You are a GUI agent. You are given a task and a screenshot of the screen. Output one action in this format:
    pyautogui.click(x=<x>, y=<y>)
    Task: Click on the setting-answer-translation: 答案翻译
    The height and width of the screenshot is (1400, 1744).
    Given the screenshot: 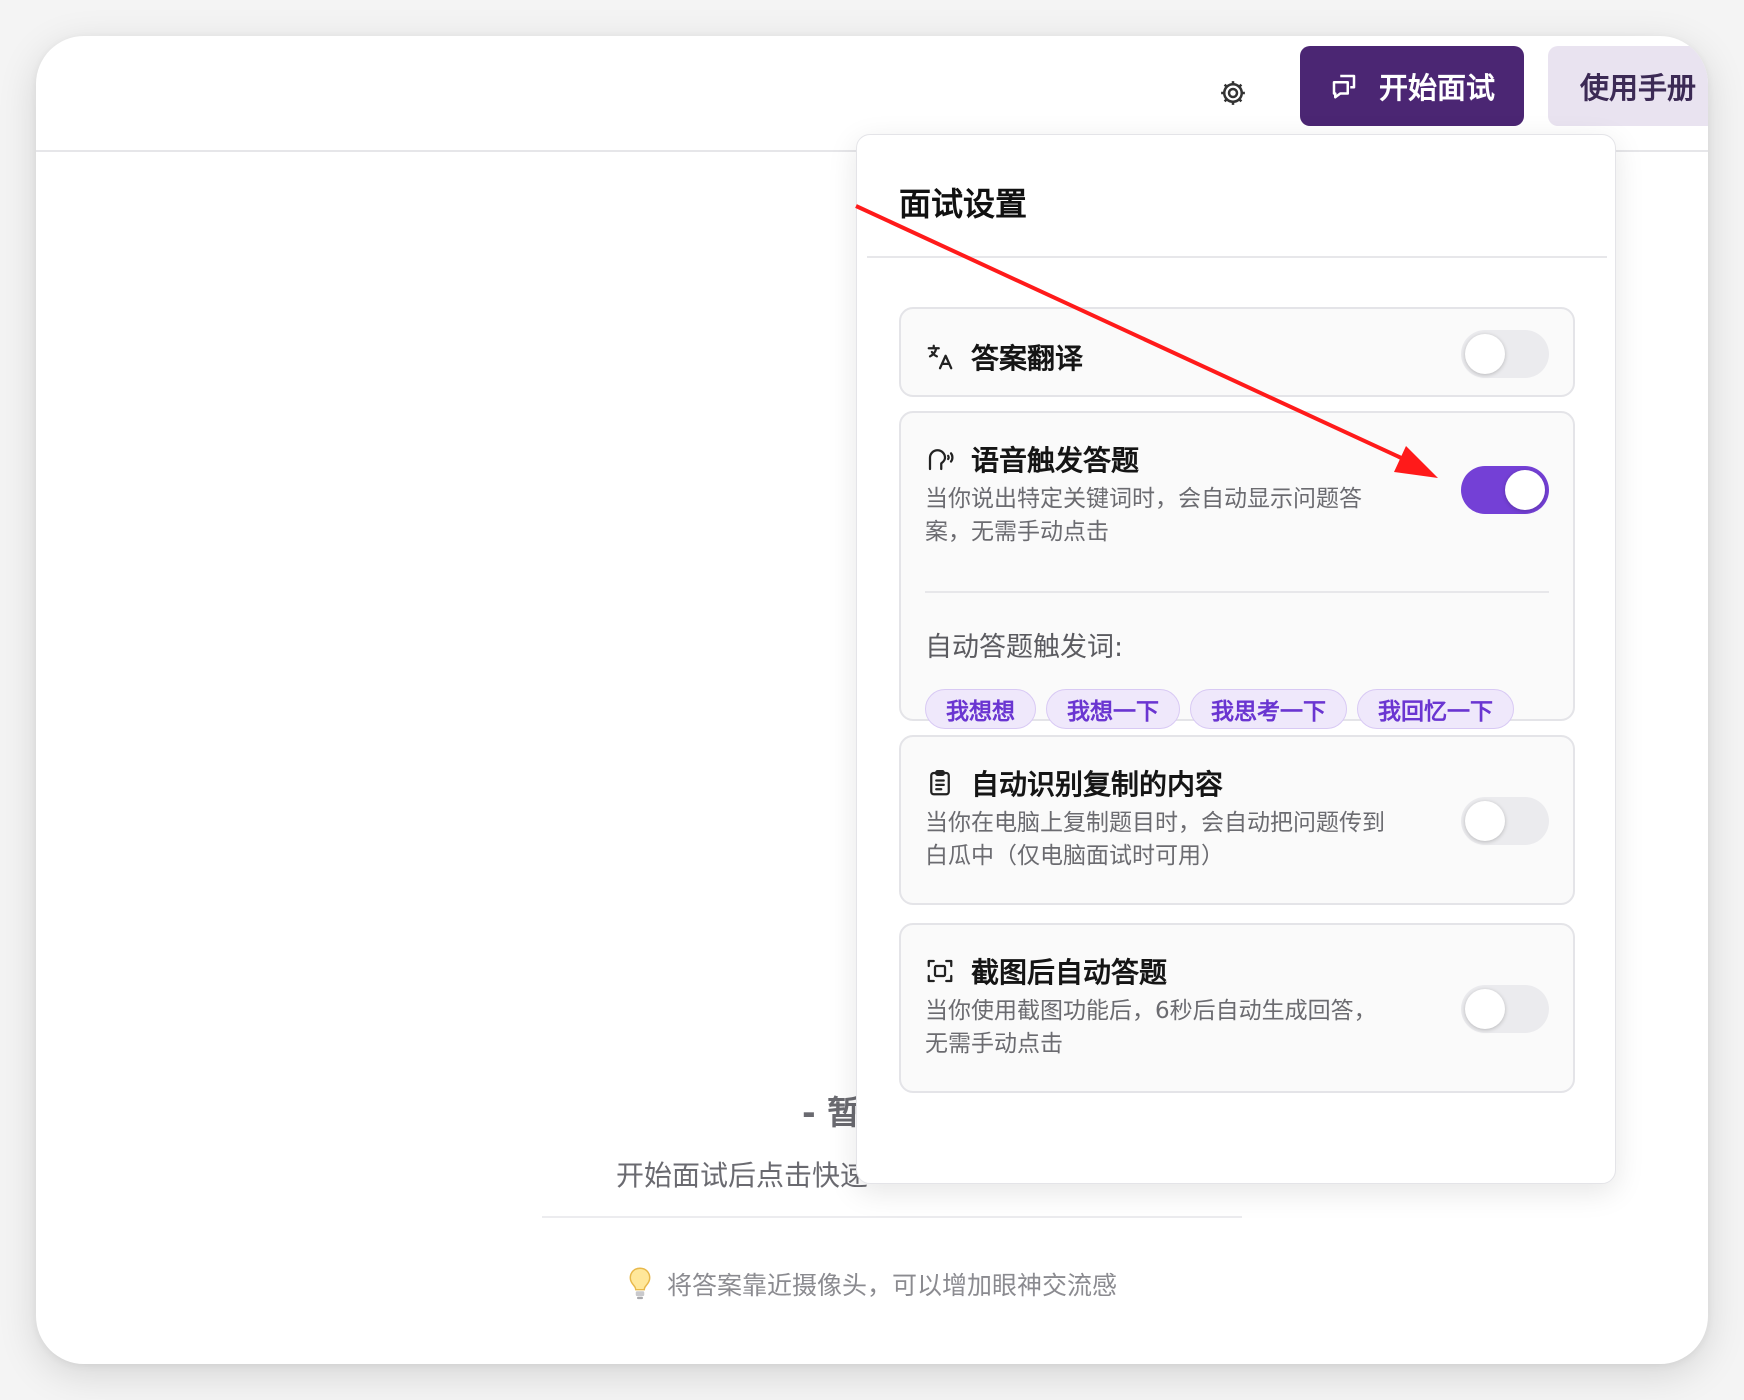 What is the action you would take?
    pyautogui.click(x=1237, y=352)
    